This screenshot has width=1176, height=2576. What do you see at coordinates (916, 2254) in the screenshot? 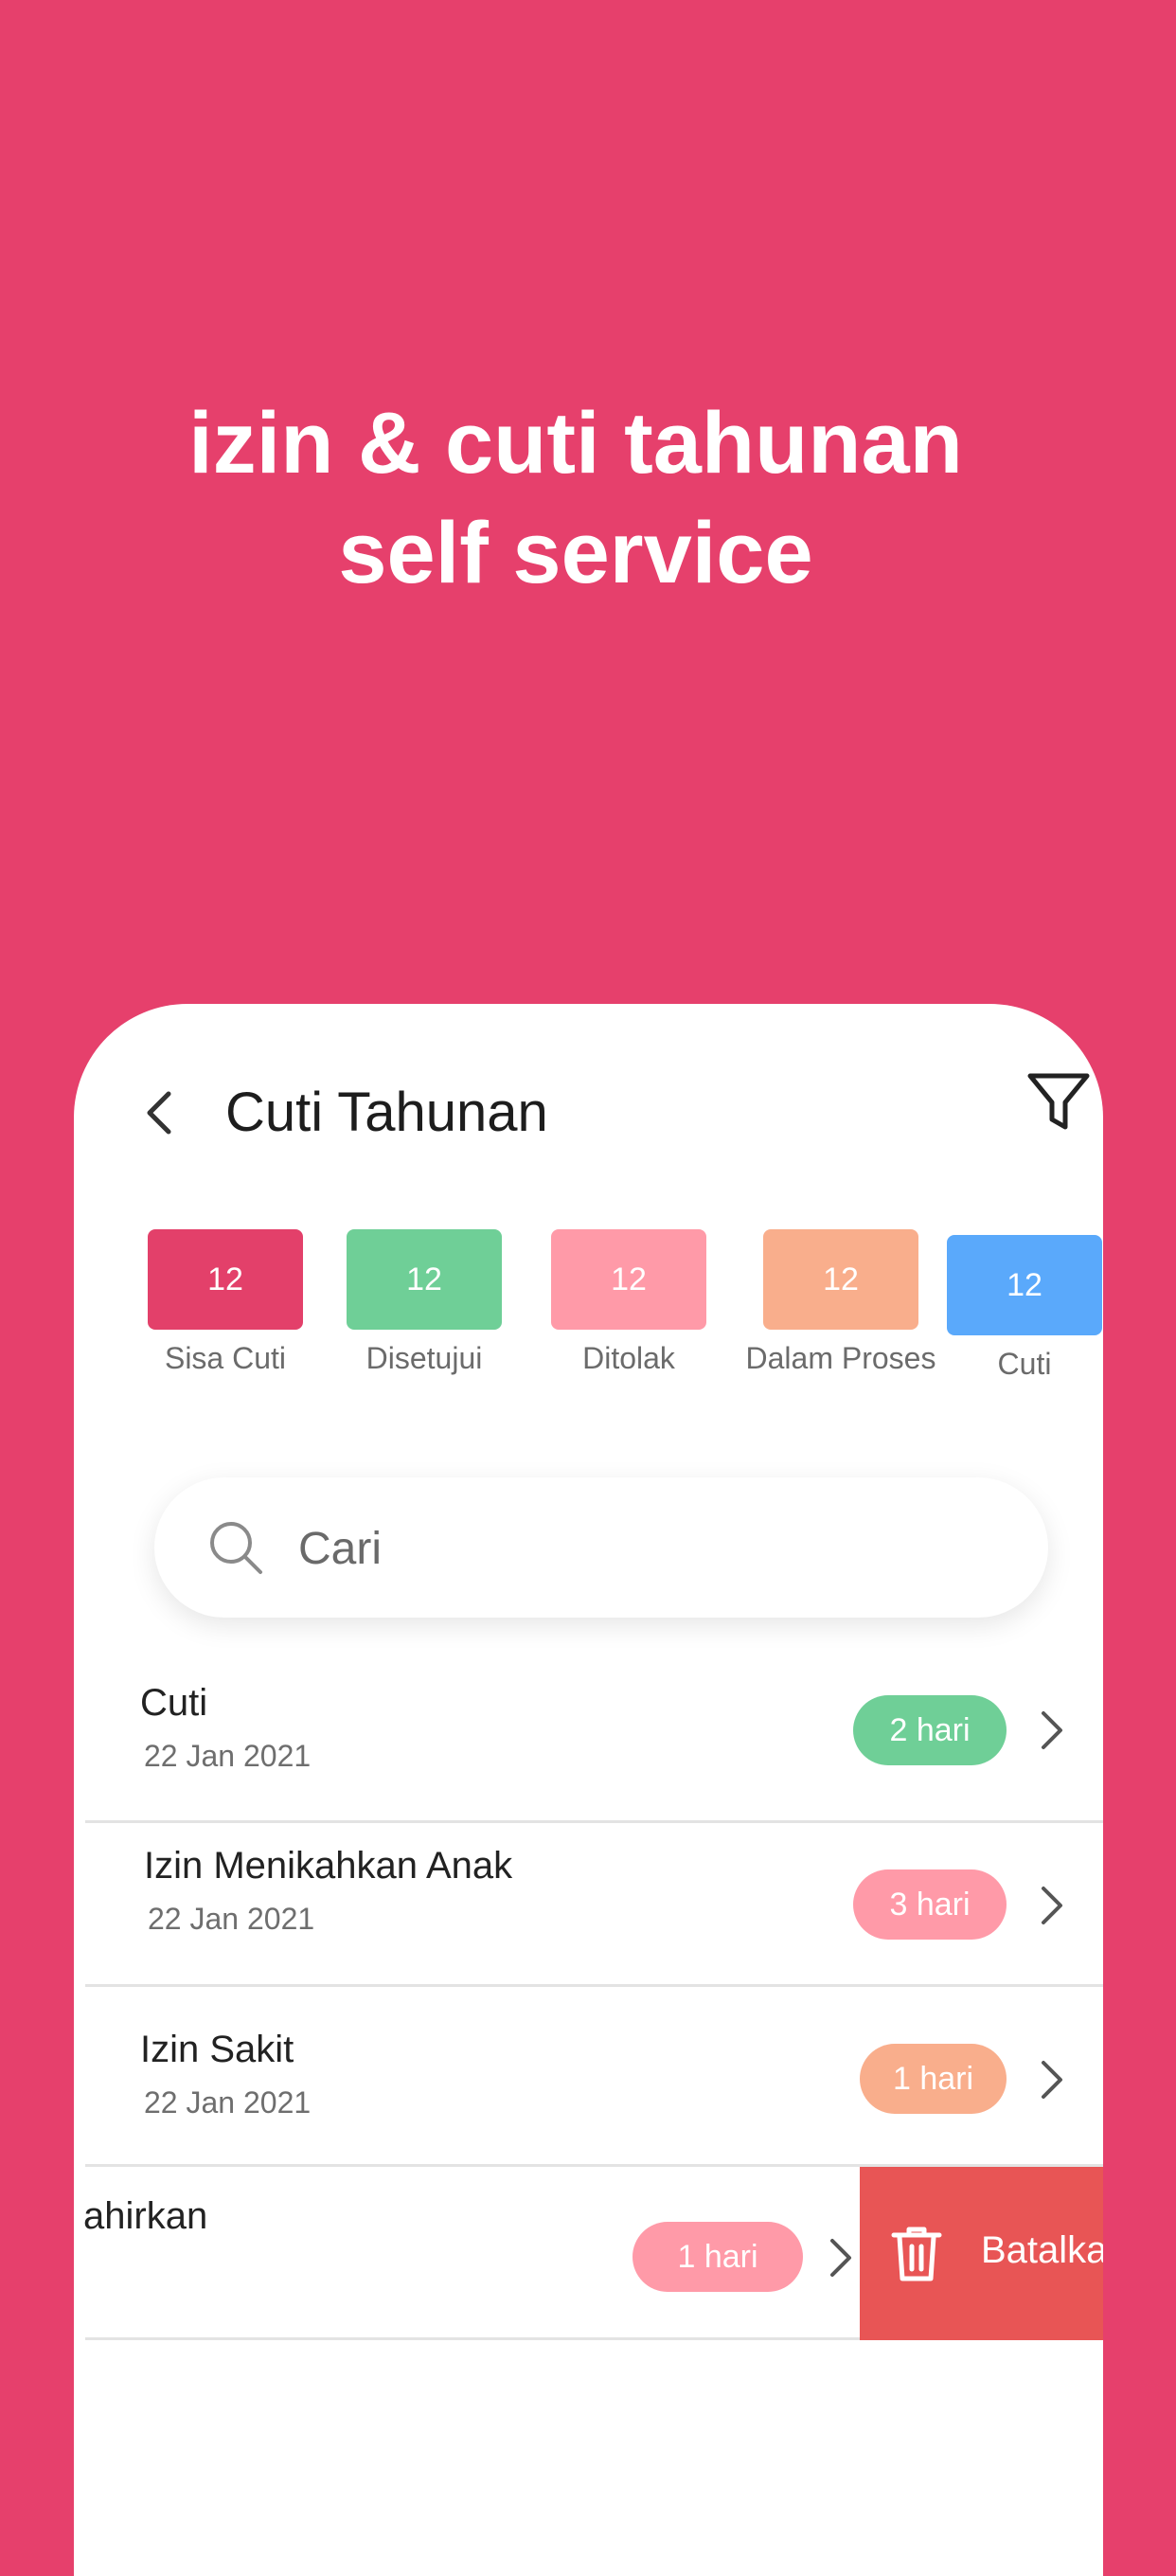
I see `trash-icon` at bounding box center [916, 2254].